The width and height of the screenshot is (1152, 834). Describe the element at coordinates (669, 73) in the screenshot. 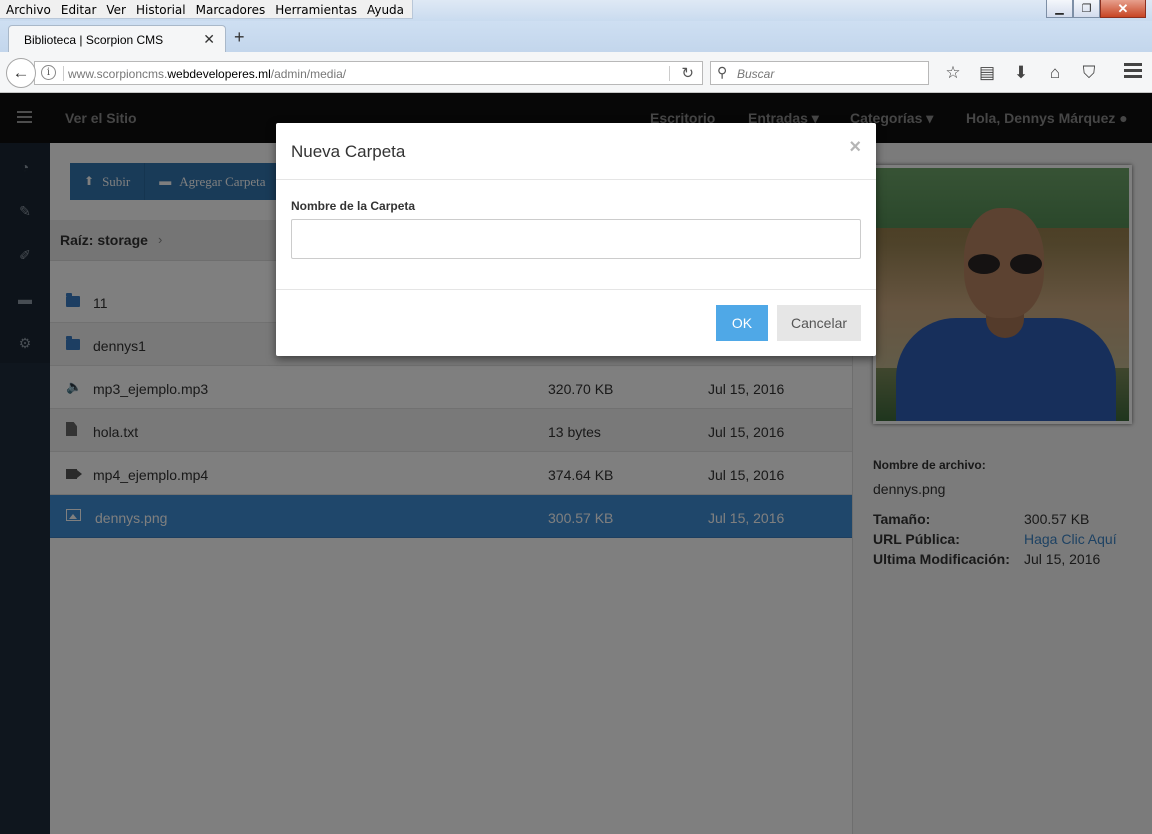

I see `reload-separator` at that location.